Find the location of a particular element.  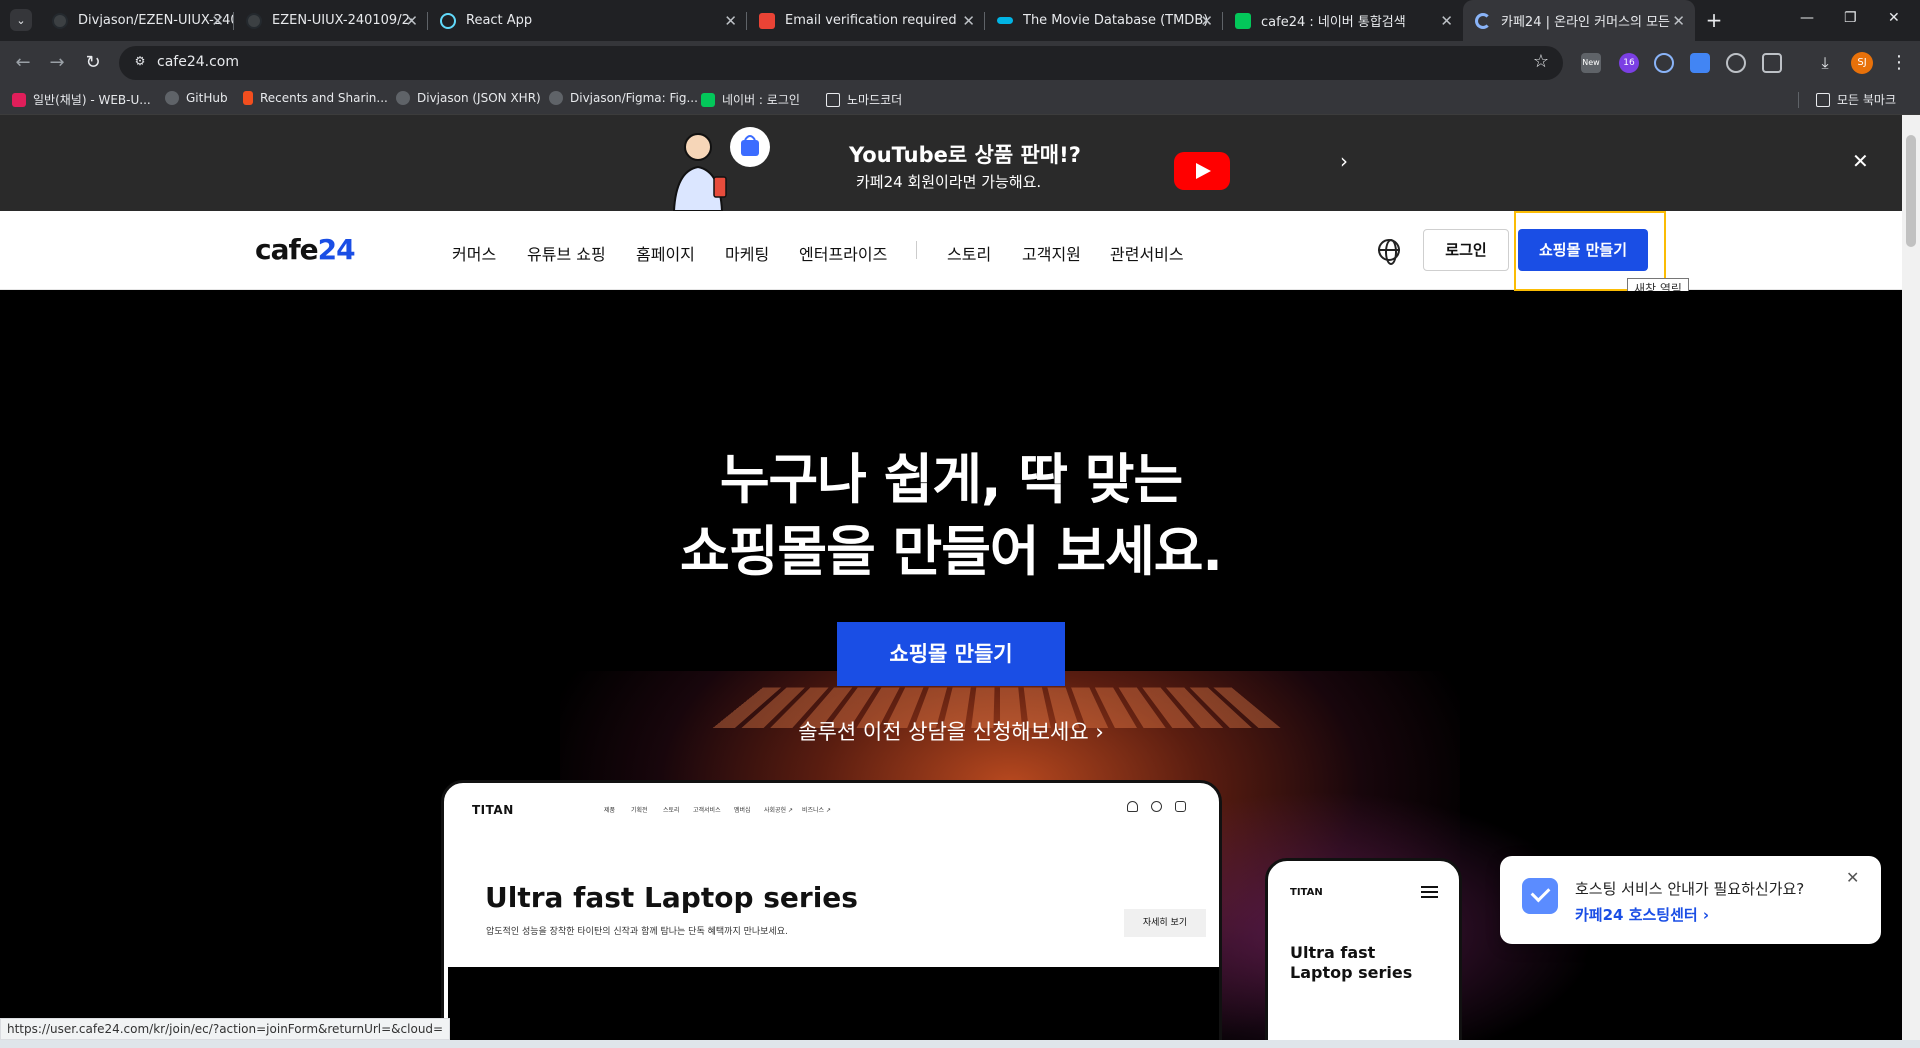

mock-title: Ultra fast Laptop series is located at coordinates (671, 897).